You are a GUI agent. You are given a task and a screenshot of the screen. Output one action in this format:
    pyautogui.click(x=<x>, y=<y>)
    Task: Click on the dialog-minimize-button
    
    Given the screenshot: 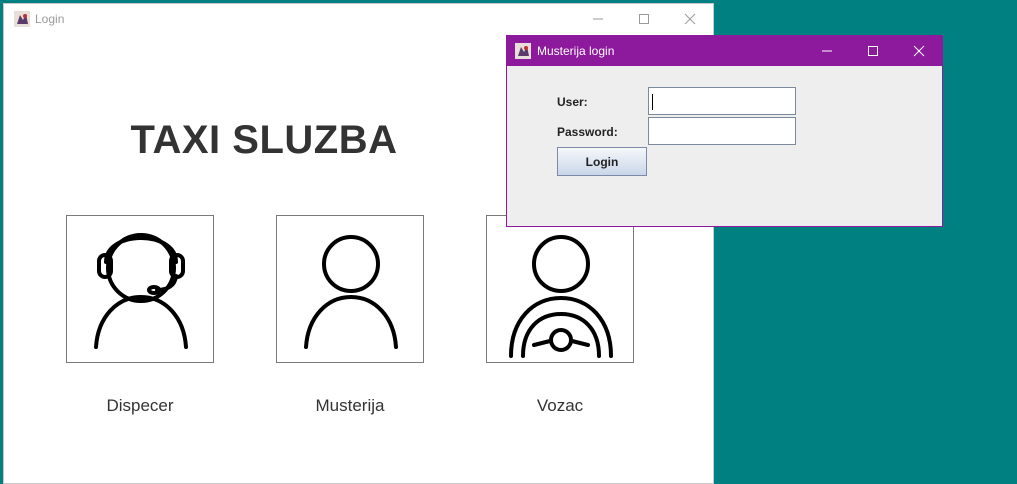 What is the action you would take?
    pyautogui.click(x=827, y=51)
    